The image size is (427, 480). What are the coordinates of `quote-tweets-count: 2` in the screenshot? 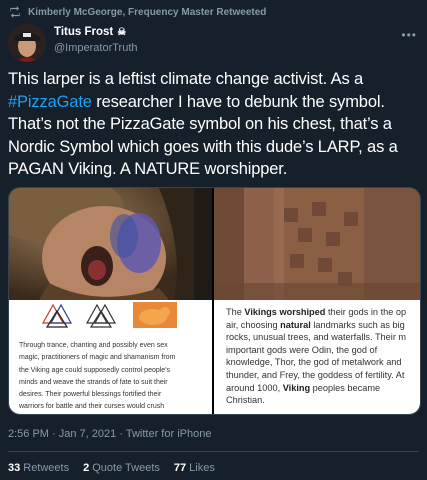 It's located at (86, 468).